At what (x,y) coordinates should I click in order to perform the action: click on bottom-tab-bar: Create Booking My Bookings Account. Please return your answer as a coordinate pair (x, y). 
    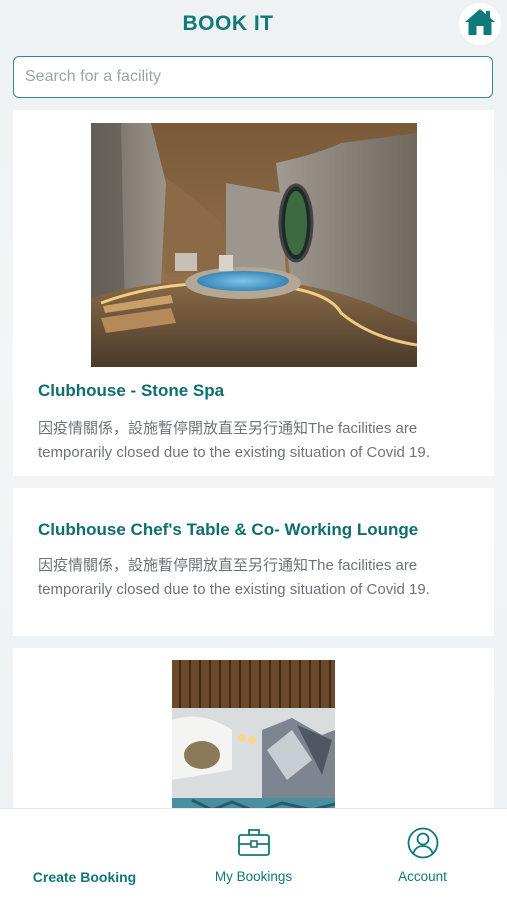
    Looking at the image, I should click on (253, 854).